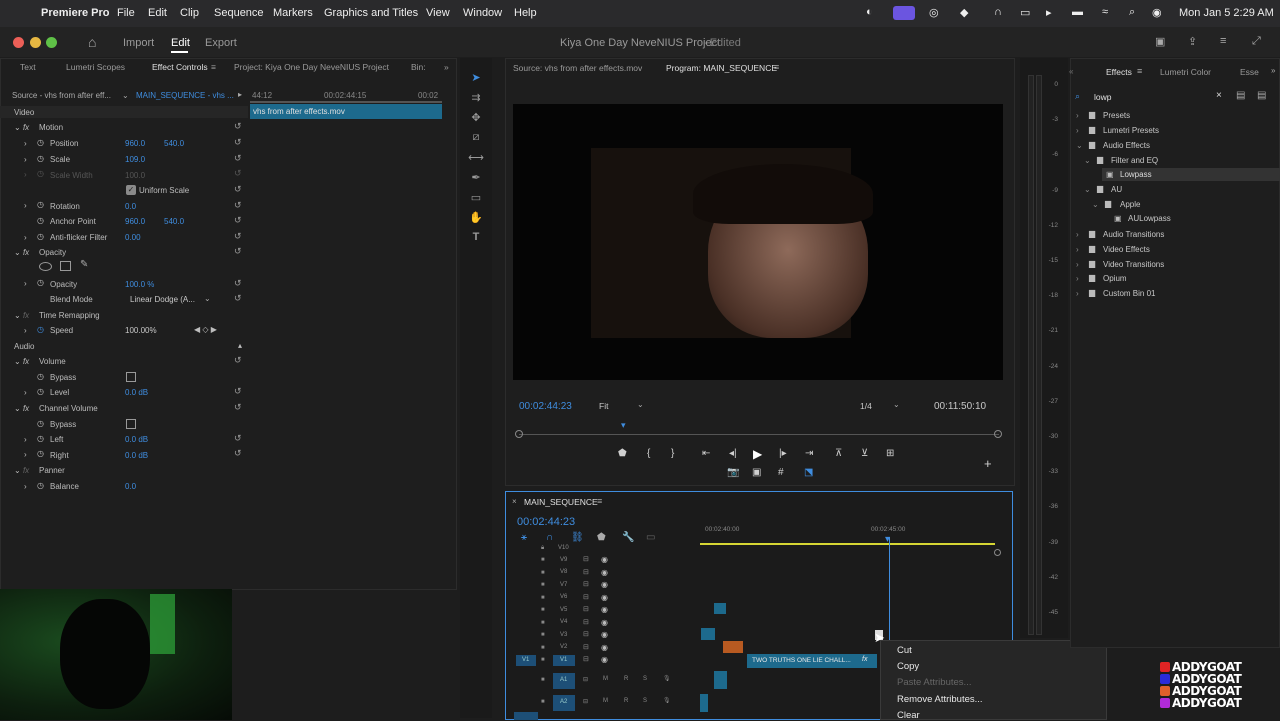 The height and width of the screenshot is (721, 1280). I want to click on type-tool-icon: T, so click(476, 237).